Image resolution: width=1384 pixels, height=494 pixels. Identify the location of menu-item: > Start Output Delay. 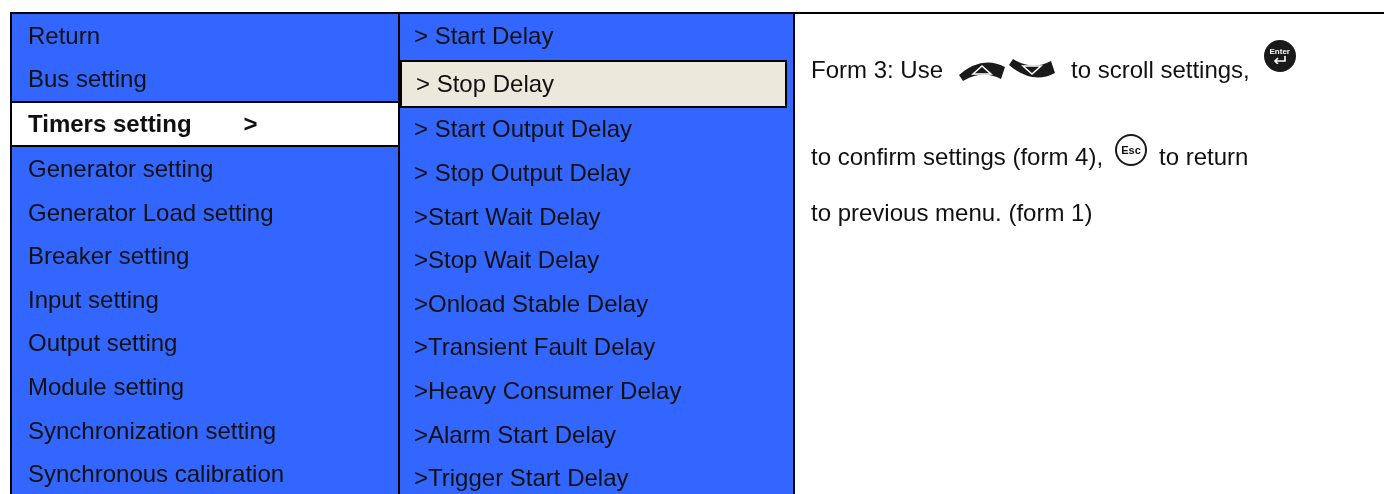
(596, 129).